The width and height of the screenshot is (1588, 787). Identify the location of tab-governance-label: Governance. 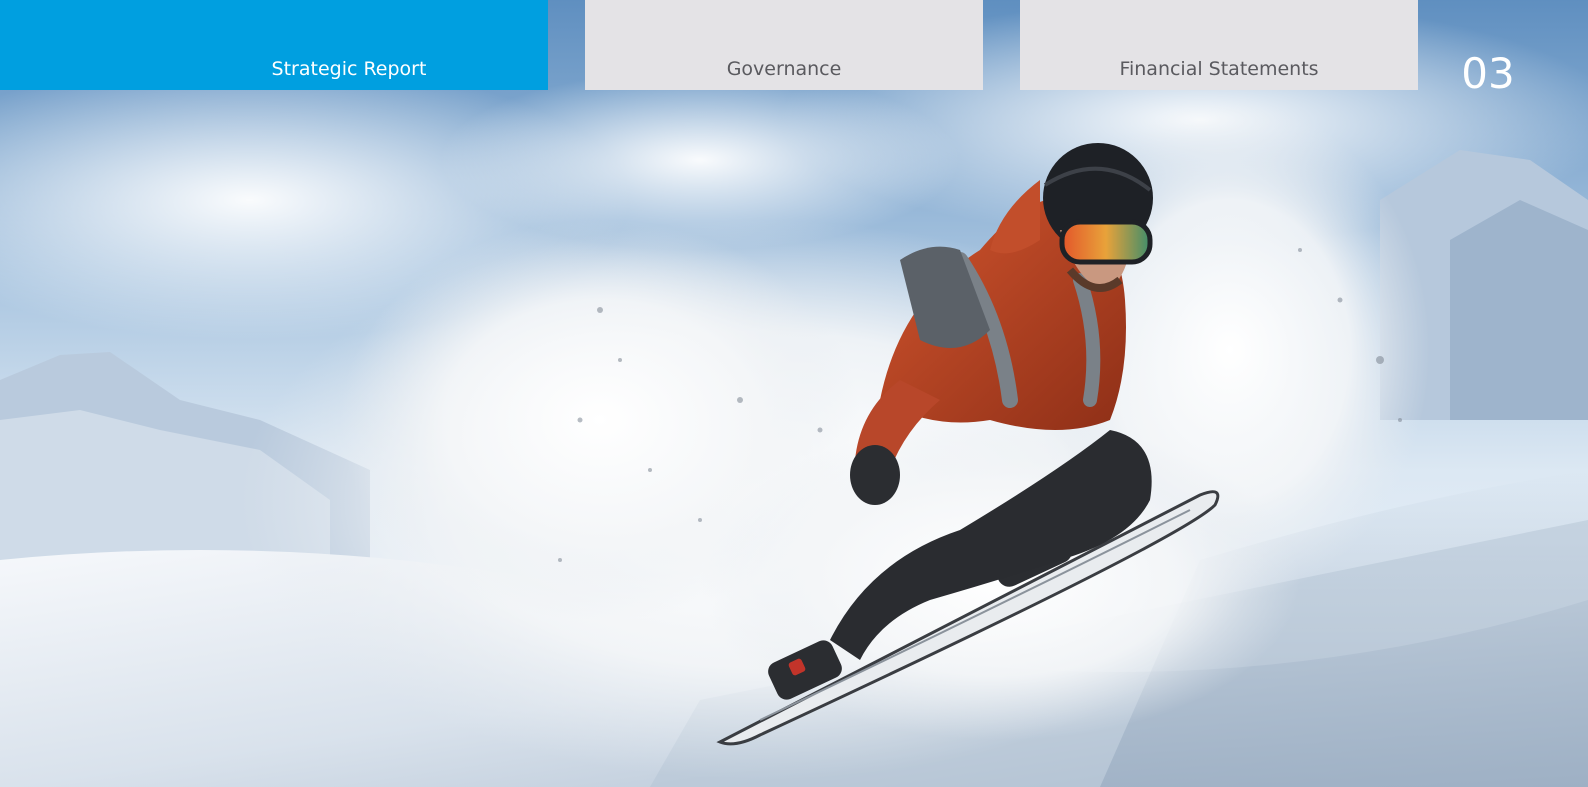
(784, 69).